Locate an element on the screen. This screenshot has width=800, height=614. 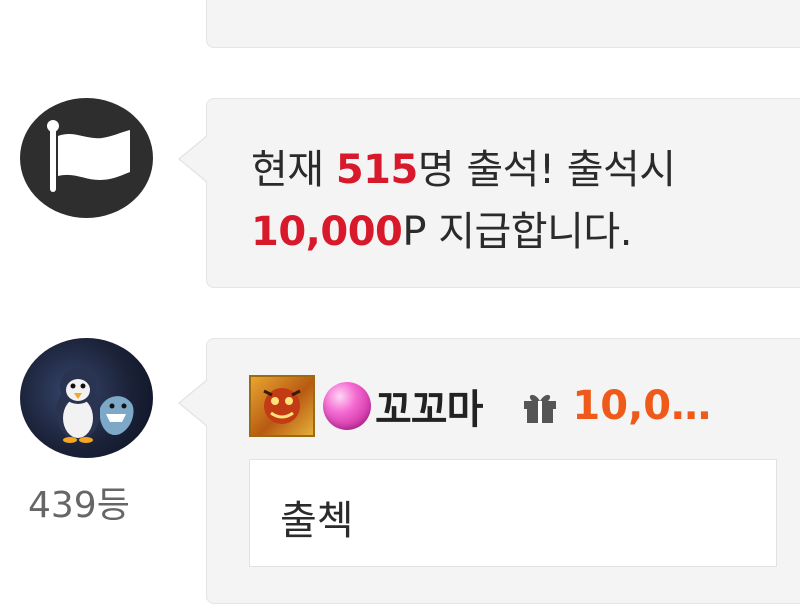
notice-prefix: 현재 is located at coordinates (293, 170).